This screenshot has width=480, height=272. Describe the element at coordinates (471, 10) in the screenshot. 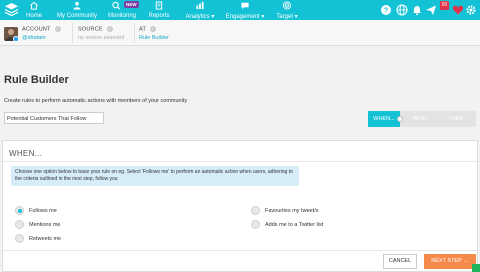

I see `gear-icon` at that location.